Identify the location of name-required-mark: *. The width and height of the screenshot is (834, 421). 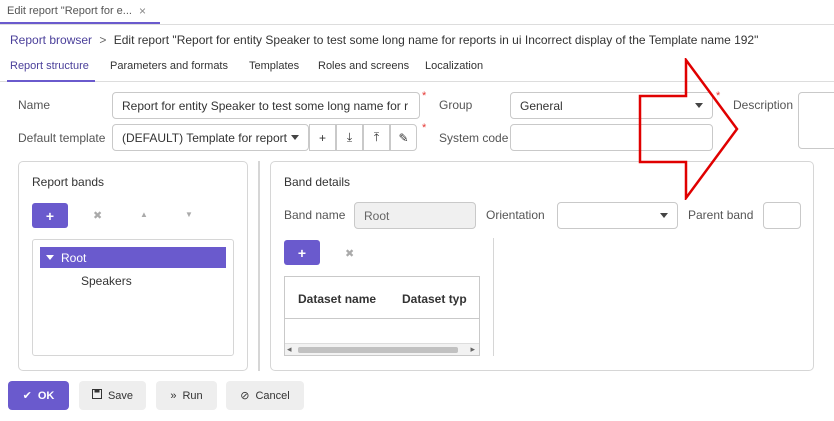
(424, 96).